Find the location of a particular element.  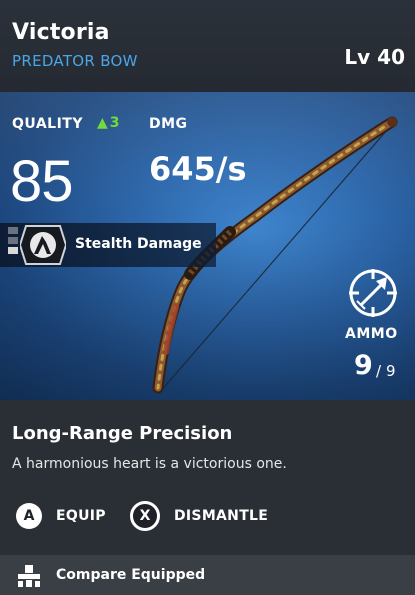

compare-equipped-button: Compare Equipped is located at coordinates (207, 575).